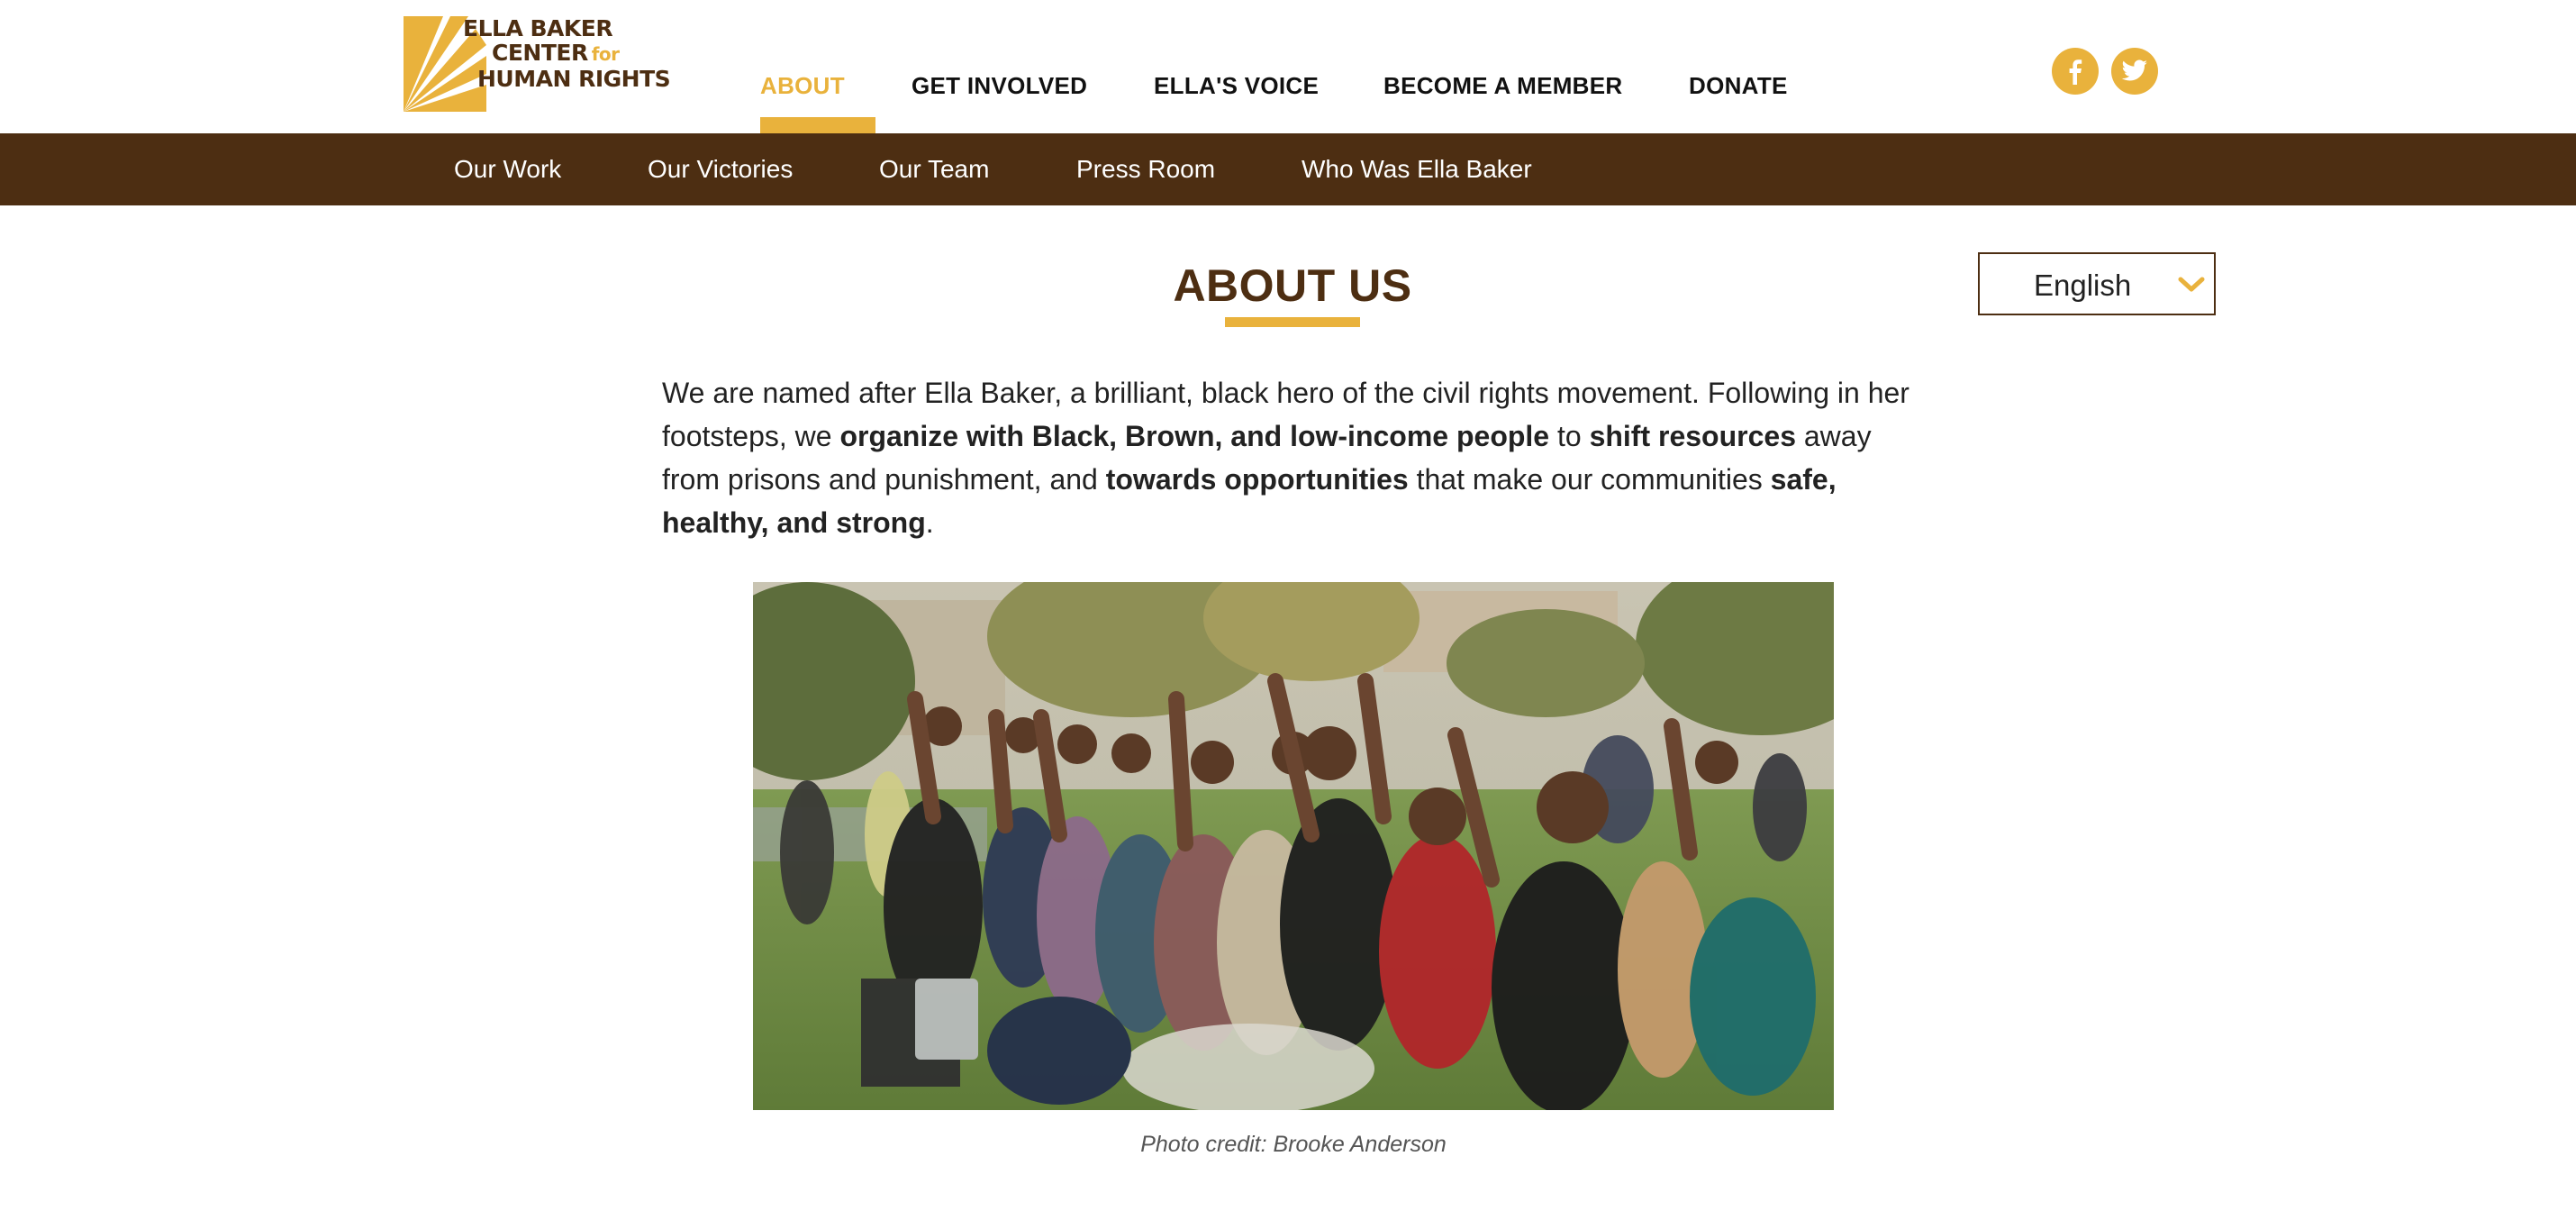 This screenshot has height=1211, width=2576. What do you see at coordinates (1692, 436) in the screenshot?
I see `intro-emphasis: shift resources` at bounding box center [1692, 436].